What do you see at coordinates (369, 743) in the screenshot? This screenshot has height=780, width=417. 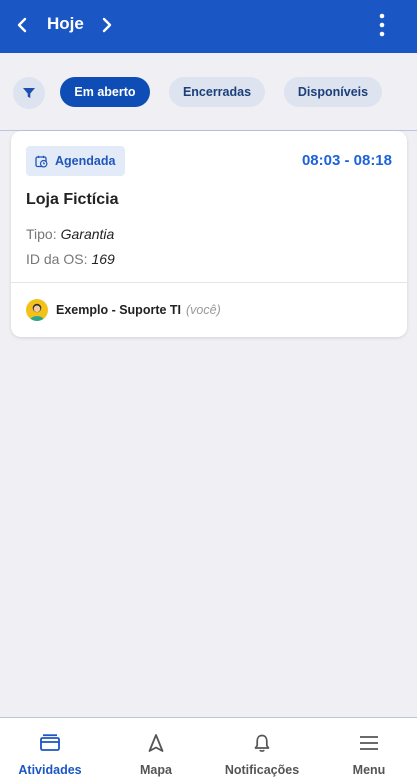 I see `hamburger-menu-icon` at bounding box center [369, 743].